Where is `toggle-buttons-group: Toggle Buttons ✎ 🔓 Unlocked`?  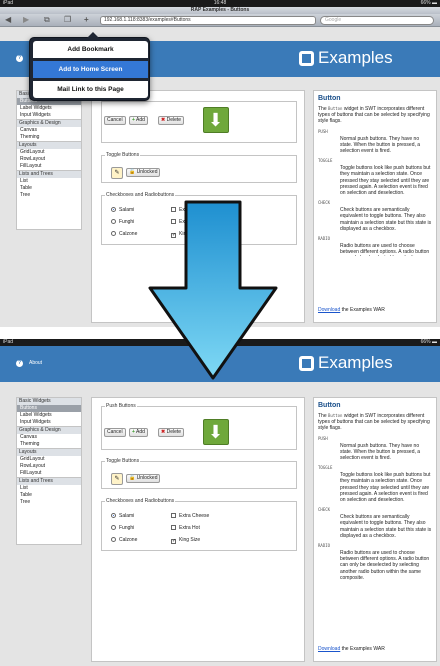
toggle-buttons-group: Toggle Buttons ✎ 🔓 Unlocked is located at coordinates (199, 167).